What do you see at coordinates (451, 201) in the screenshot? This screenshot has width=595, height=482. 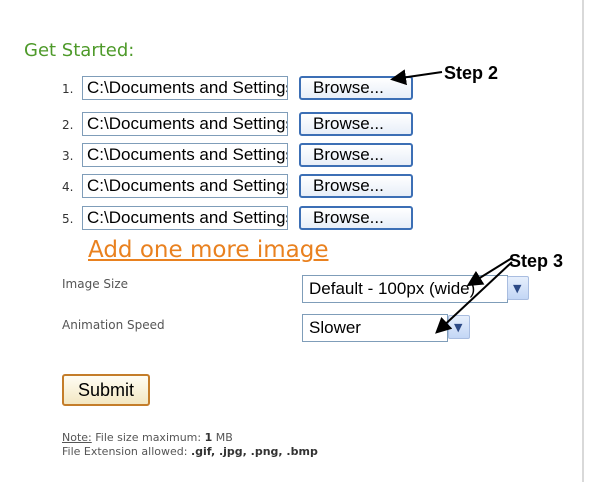 I see `annotation-arrows` at bounding box center [451, 201].